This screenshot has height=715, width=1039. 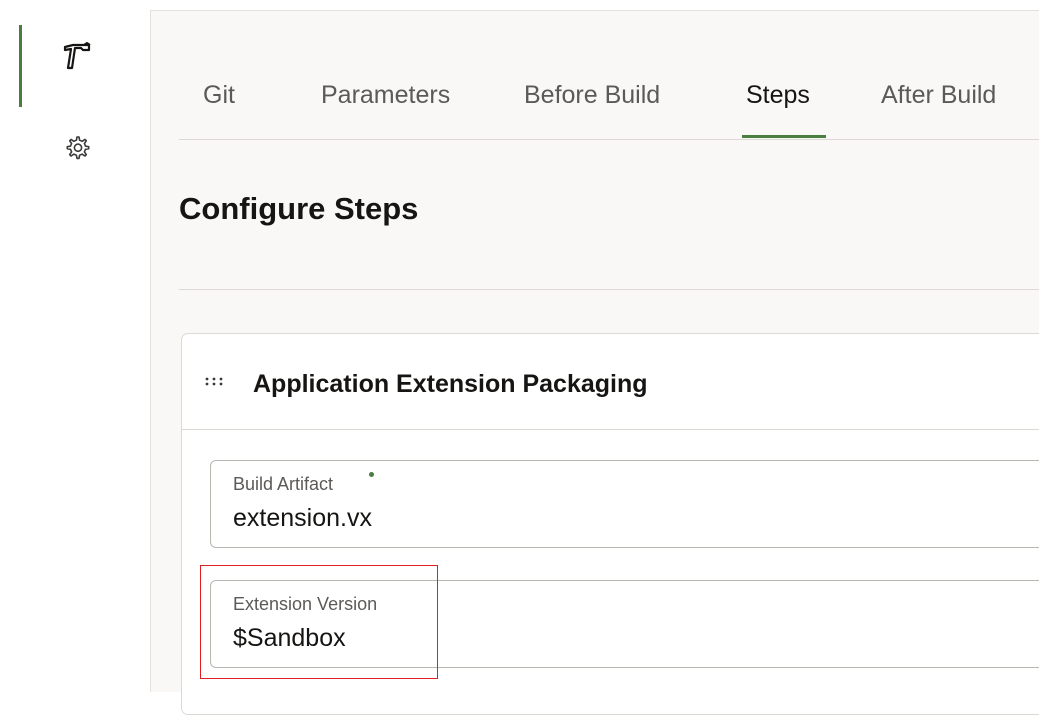 What do you see at coordinates (624, 504) in the screenshot?
I see `build-artifact-field: Build Artifact extension.vx` at bounding box center [624, 504].